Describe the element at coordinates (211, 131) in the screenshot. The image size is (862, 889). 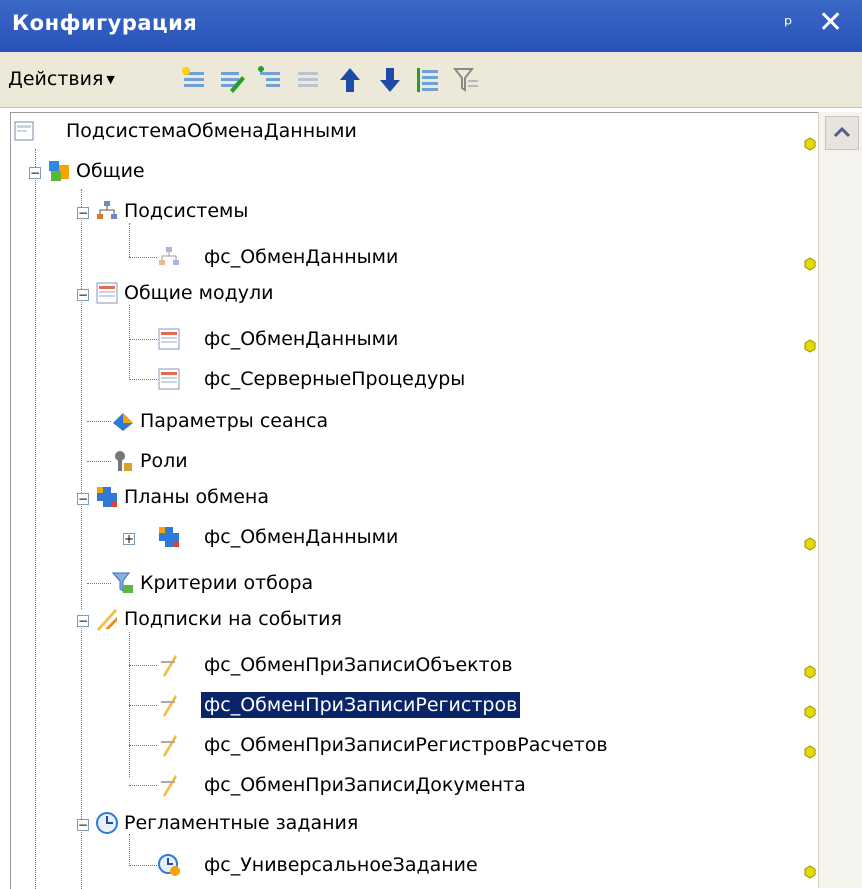
I see `tree-item-root: ПодсистемаОбменаДанными` at that location.